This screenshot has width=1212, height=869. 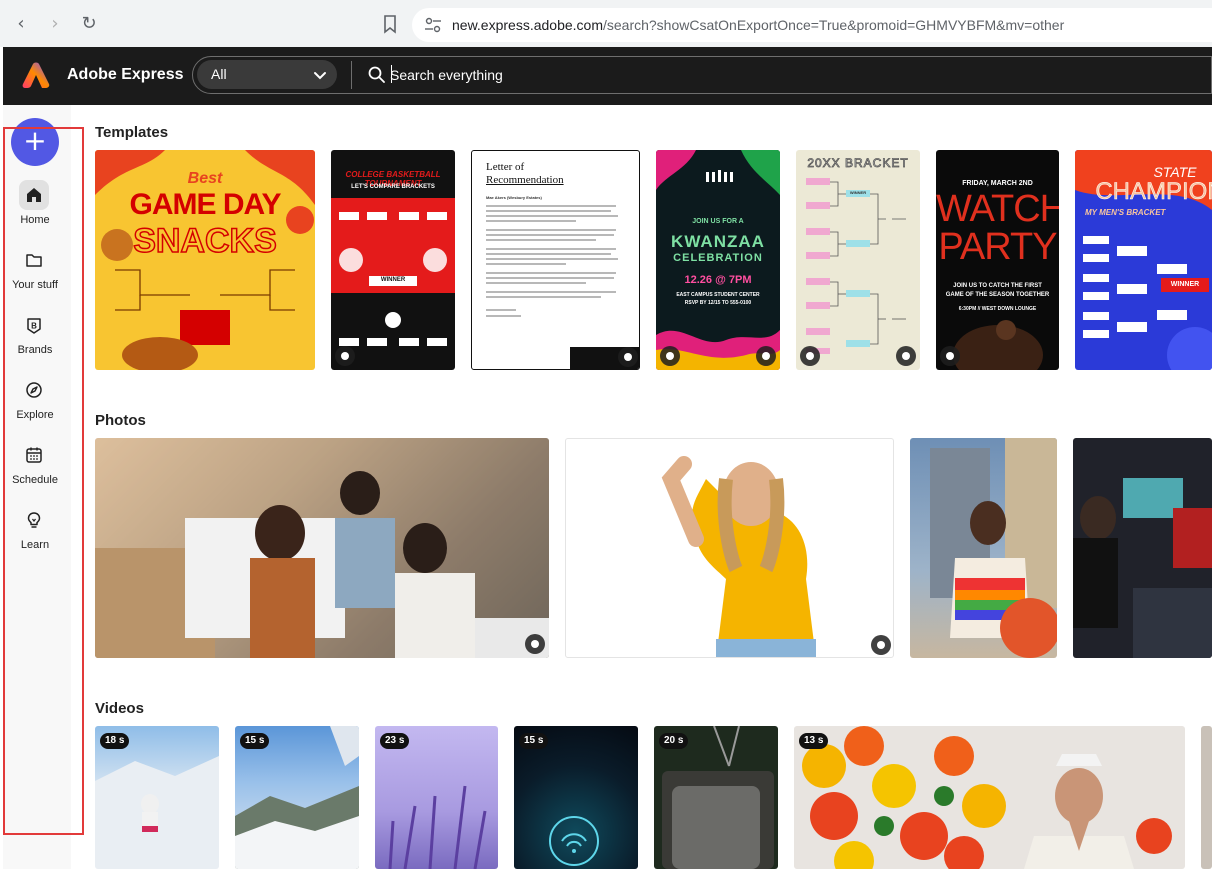 I want to click on search-filter-value: All, so click(x=219, y=74).